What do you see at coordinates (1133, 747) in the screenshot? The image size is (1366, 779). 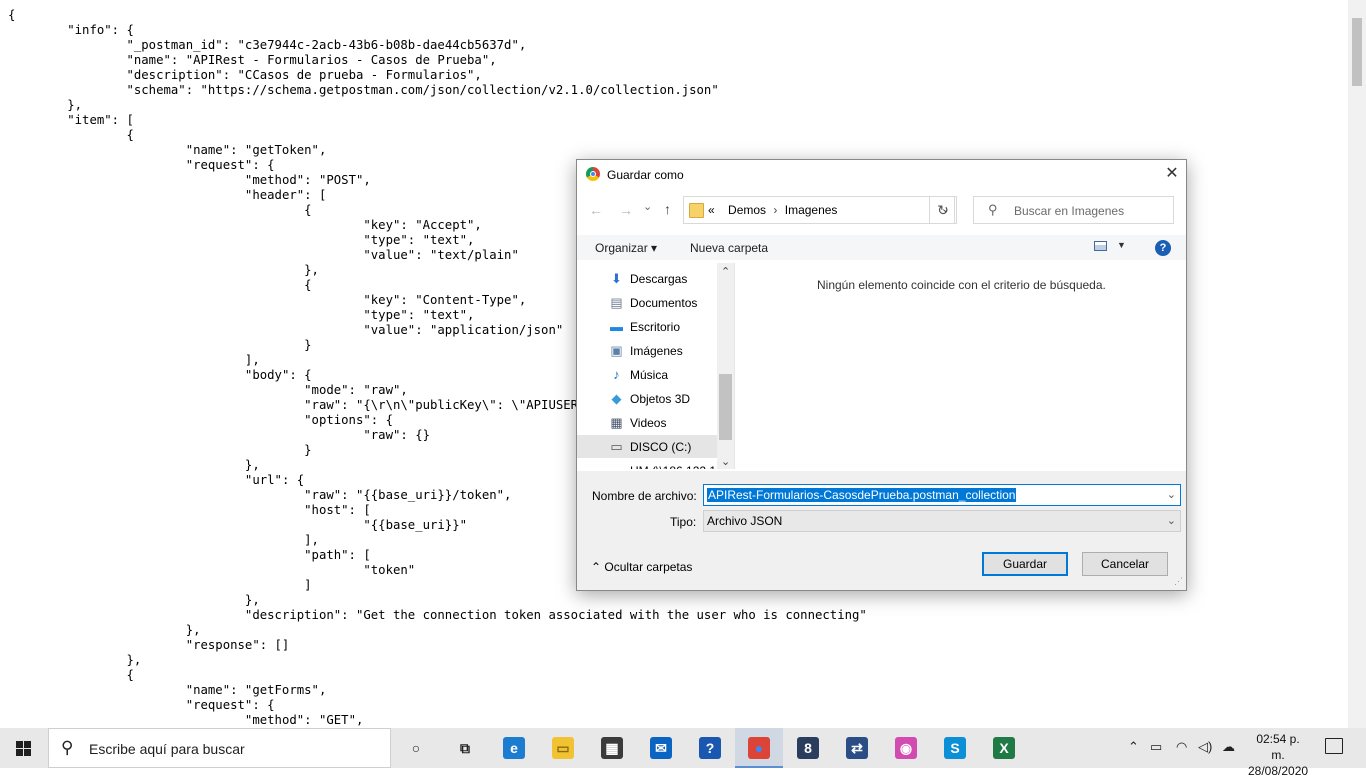 I see `show-hidden-icons-icon: ⌃` at bounding box center [1133, 747].